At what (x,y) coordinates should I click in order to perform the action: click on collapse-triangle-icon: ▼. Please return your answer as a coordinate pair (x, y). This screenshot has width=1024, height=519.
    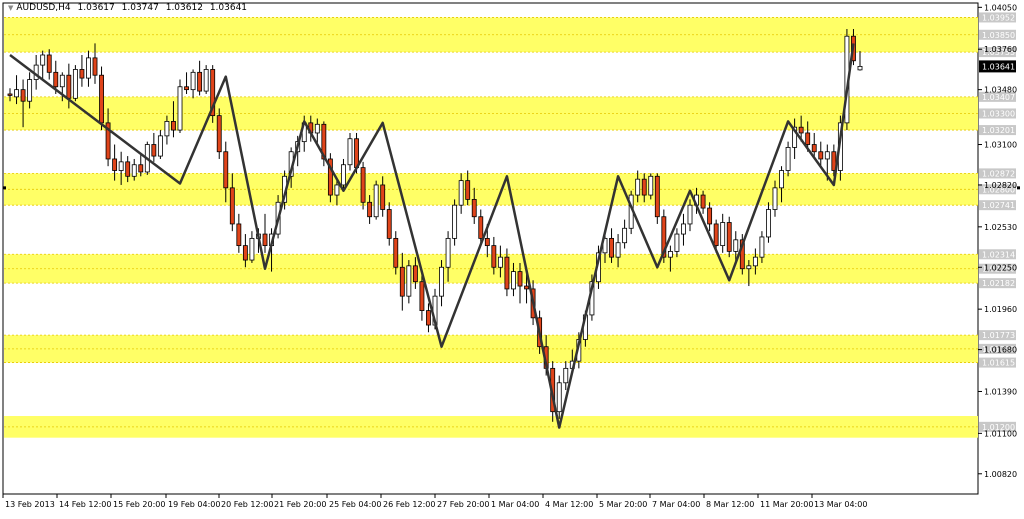
    Looking at the image, I should click on (10, 8).